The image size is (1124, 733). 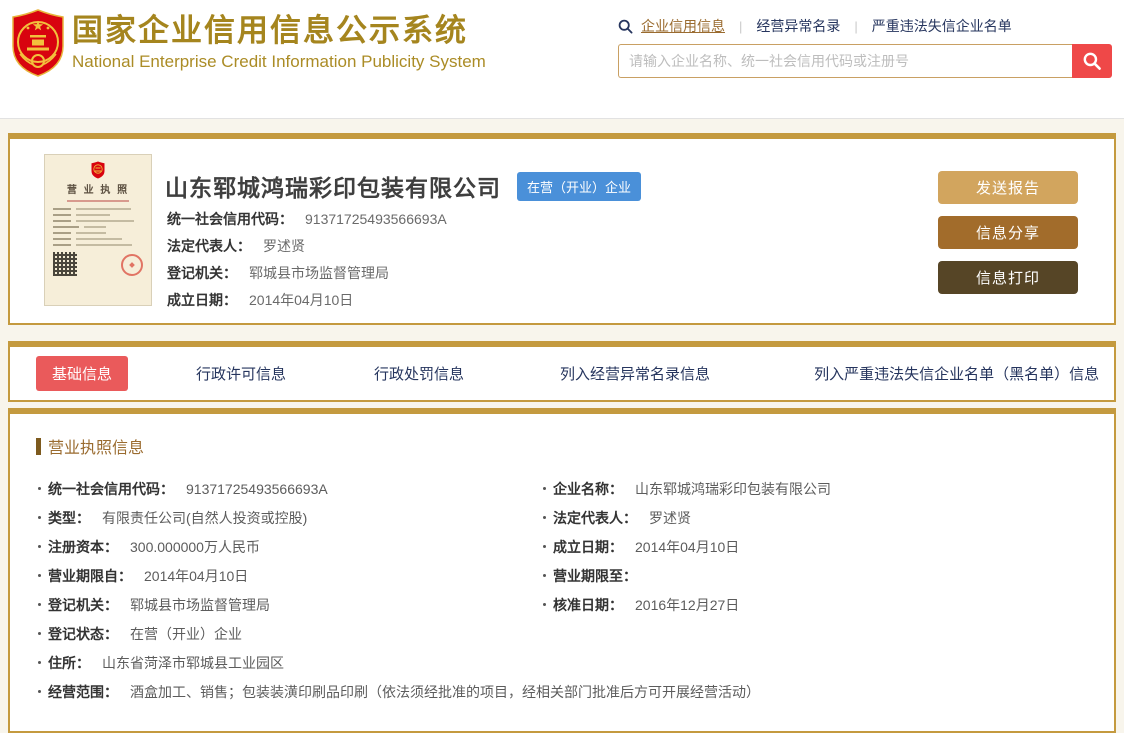 What do you see at coordinates (333, 188) in the screenshot?
I see `company-name: 山东郓城鸿瑞彩印包装有限公司` at bounding box center [333, 188].